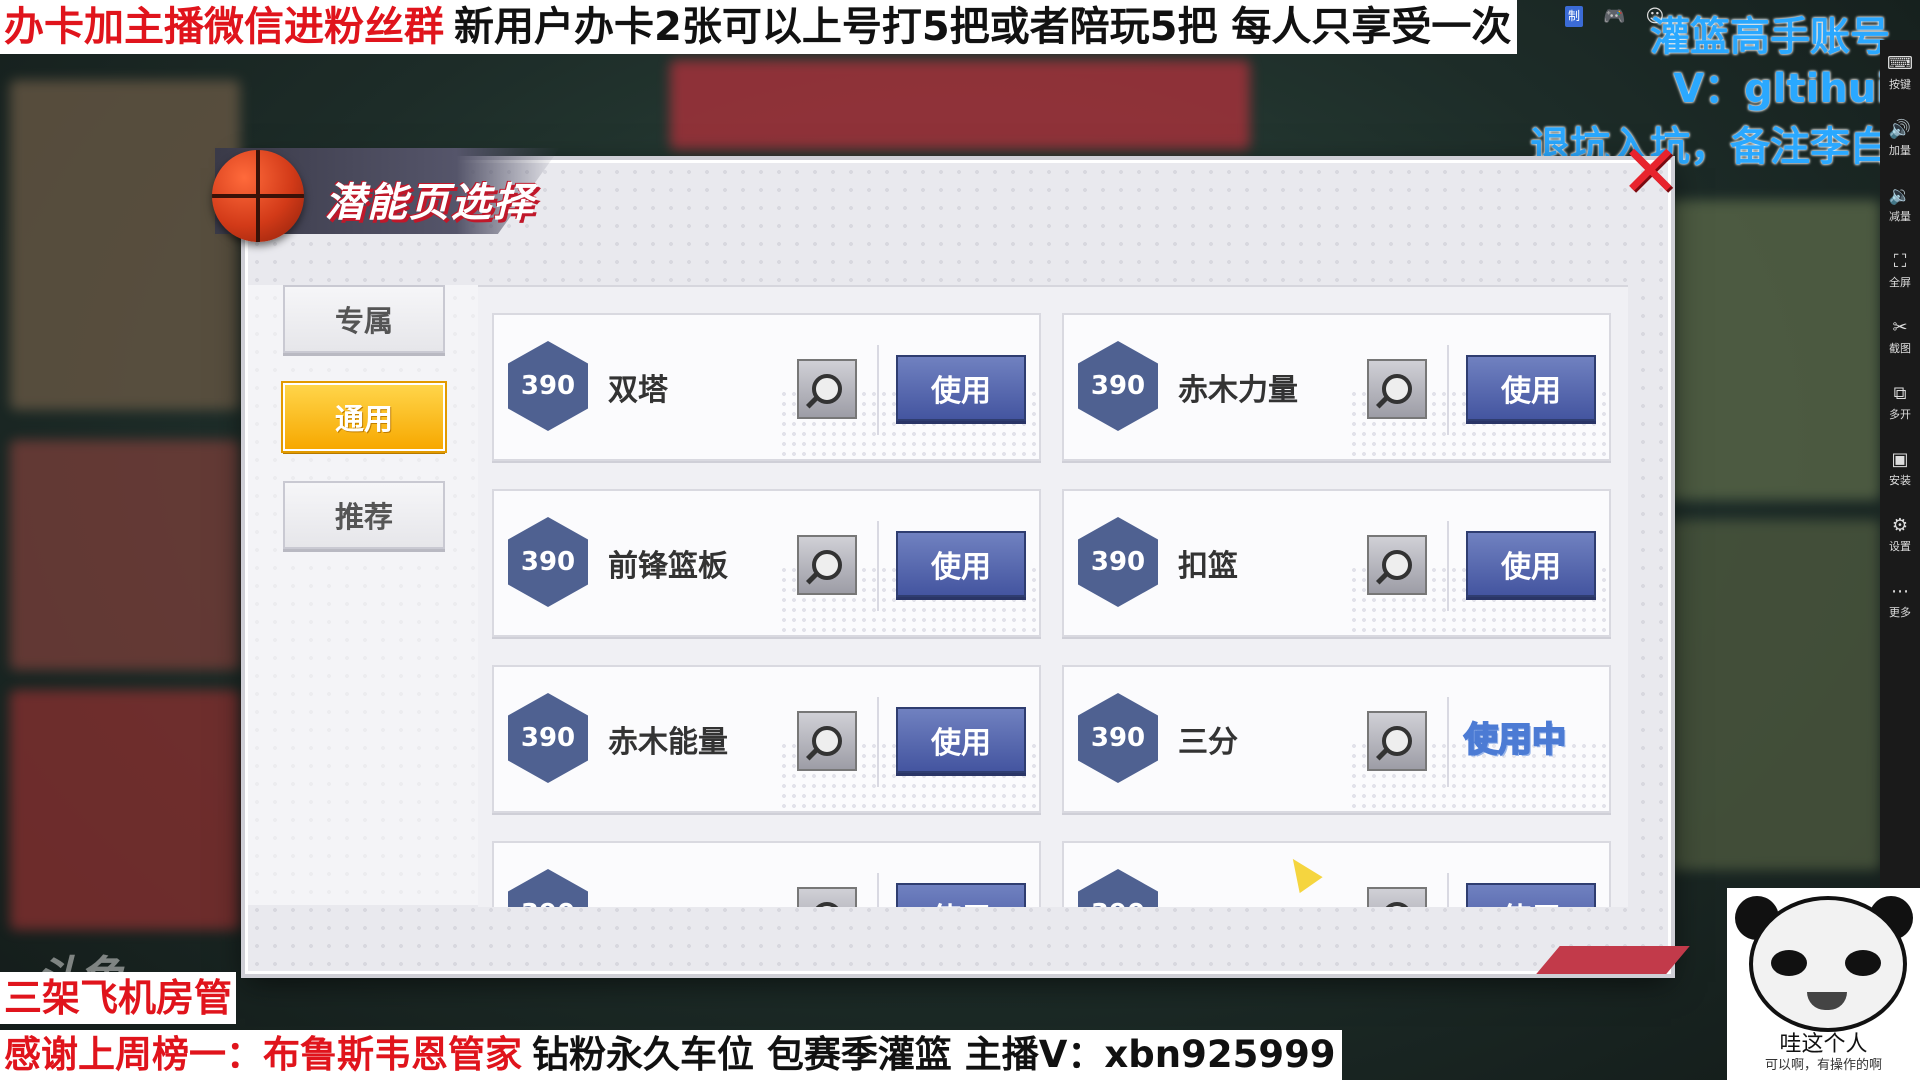 This screenshot has width=1920, height=1080. Describe the element at coordinates (1900, 327) in the screenshot. I see `scissors-icon: ✂` at that location.